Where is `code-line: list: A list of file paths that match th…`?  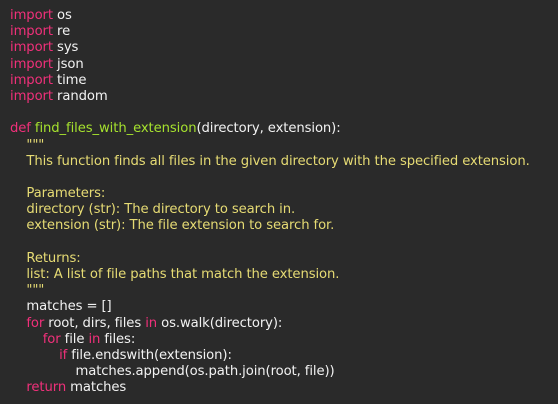 code-line: list: A list of file paths that match th… is located at coordinates (284, 275).